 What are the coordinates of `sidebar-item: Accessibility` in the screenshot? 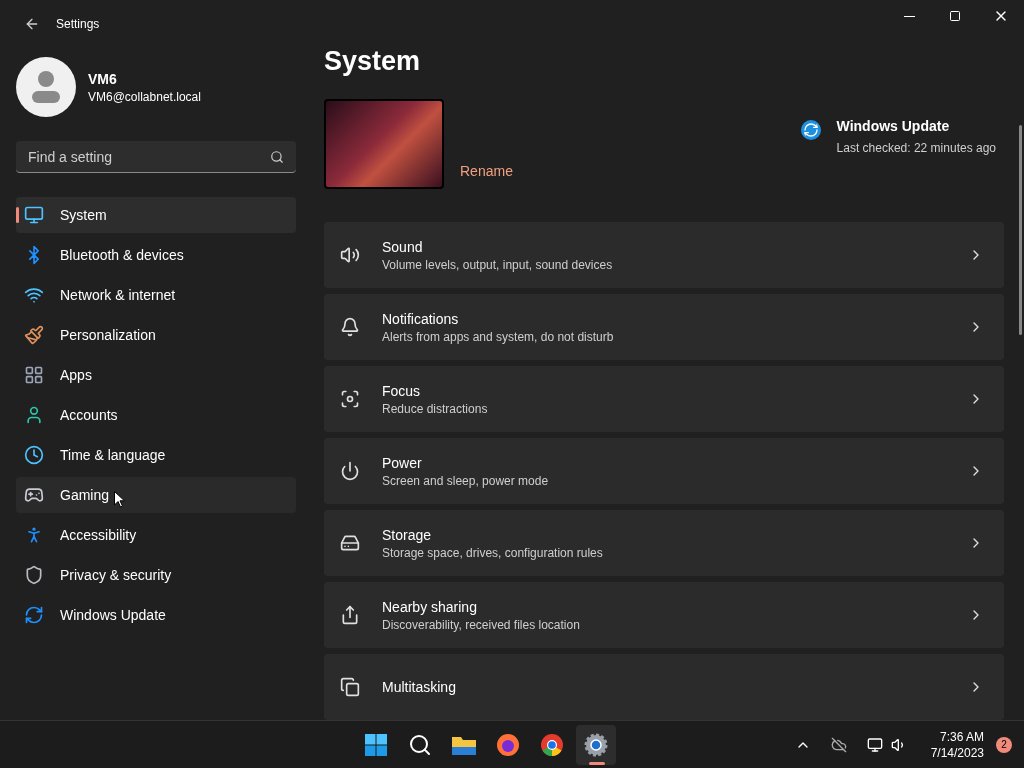 It's located at (156, 535).